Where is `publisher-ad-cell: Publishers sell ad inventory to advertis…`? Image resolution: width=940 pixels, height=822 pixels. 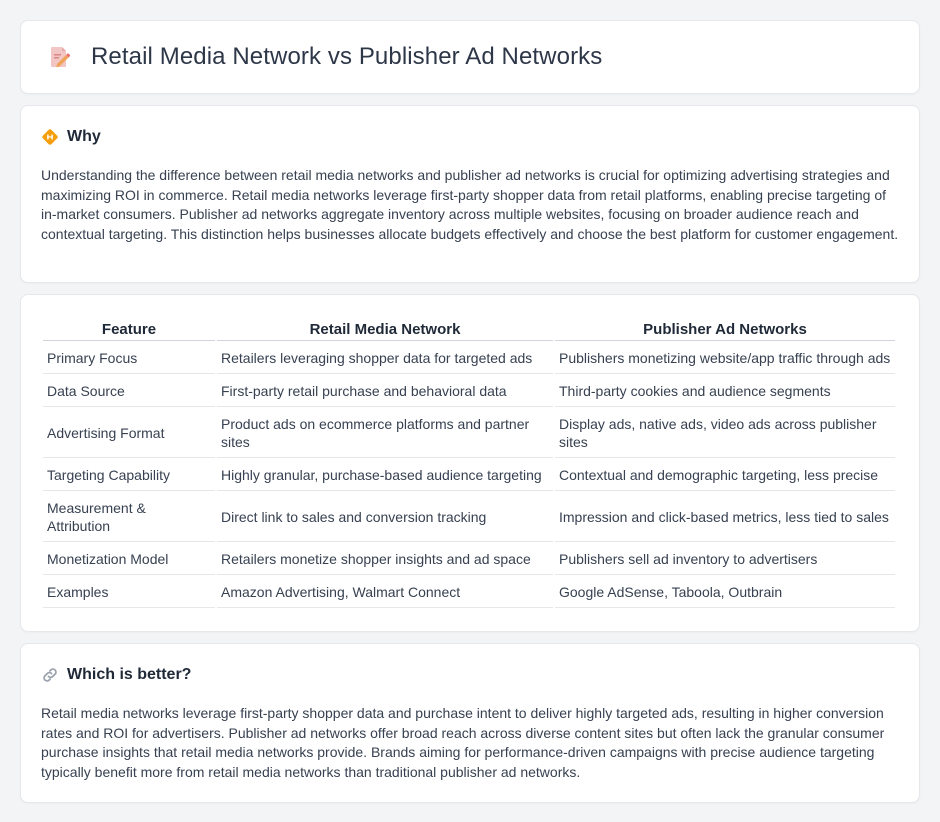 publisher-ad-cell: Publishers sell ad inventory to advertis… is located at coordinates (725, 559).